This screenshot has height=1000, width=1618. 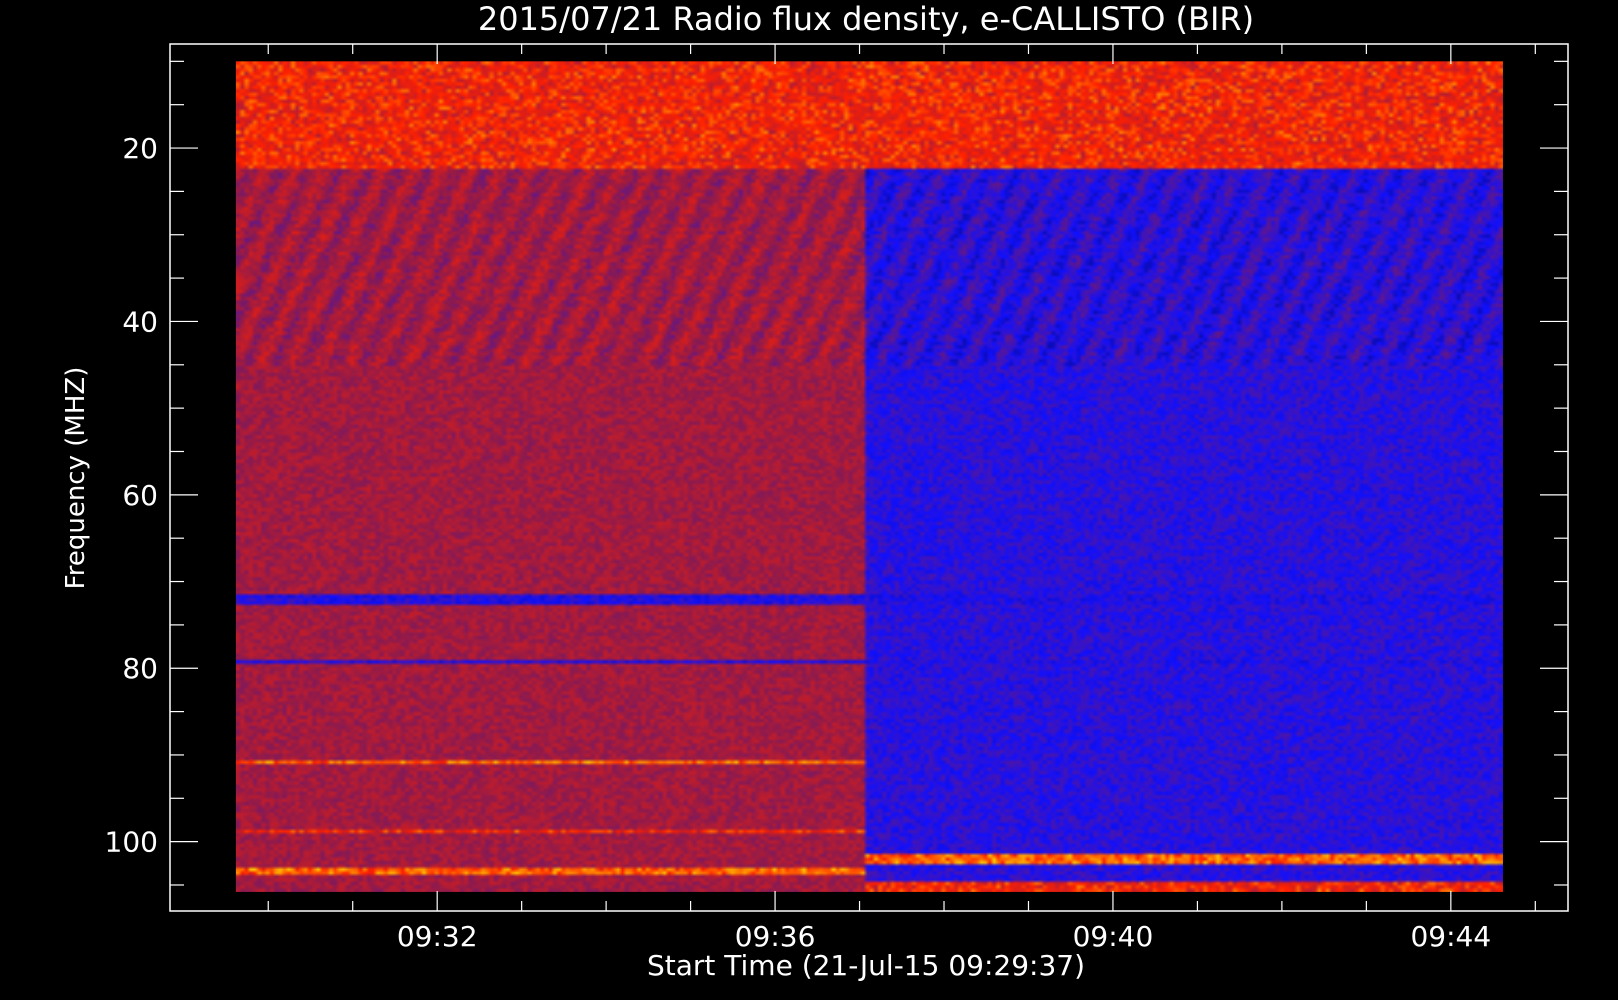 What do you see at coordinates (140, 495) in the screenshot?
I see `y-tick-label: 60` at bounding box center [140, 495].